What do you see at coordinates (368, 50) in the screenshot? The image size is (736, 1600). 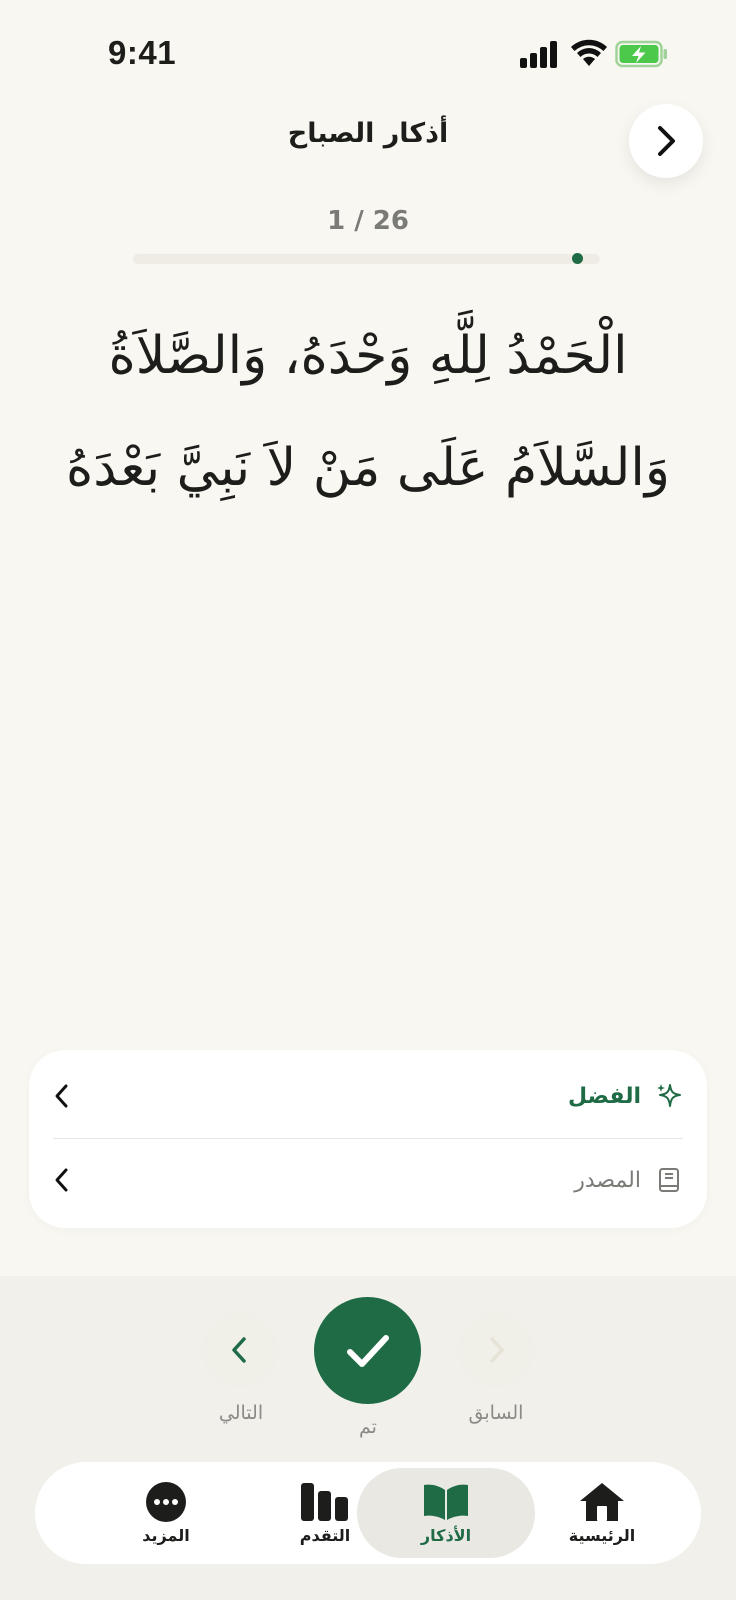 I see `status-bar: 9:41` at bounding box center [368, 50].